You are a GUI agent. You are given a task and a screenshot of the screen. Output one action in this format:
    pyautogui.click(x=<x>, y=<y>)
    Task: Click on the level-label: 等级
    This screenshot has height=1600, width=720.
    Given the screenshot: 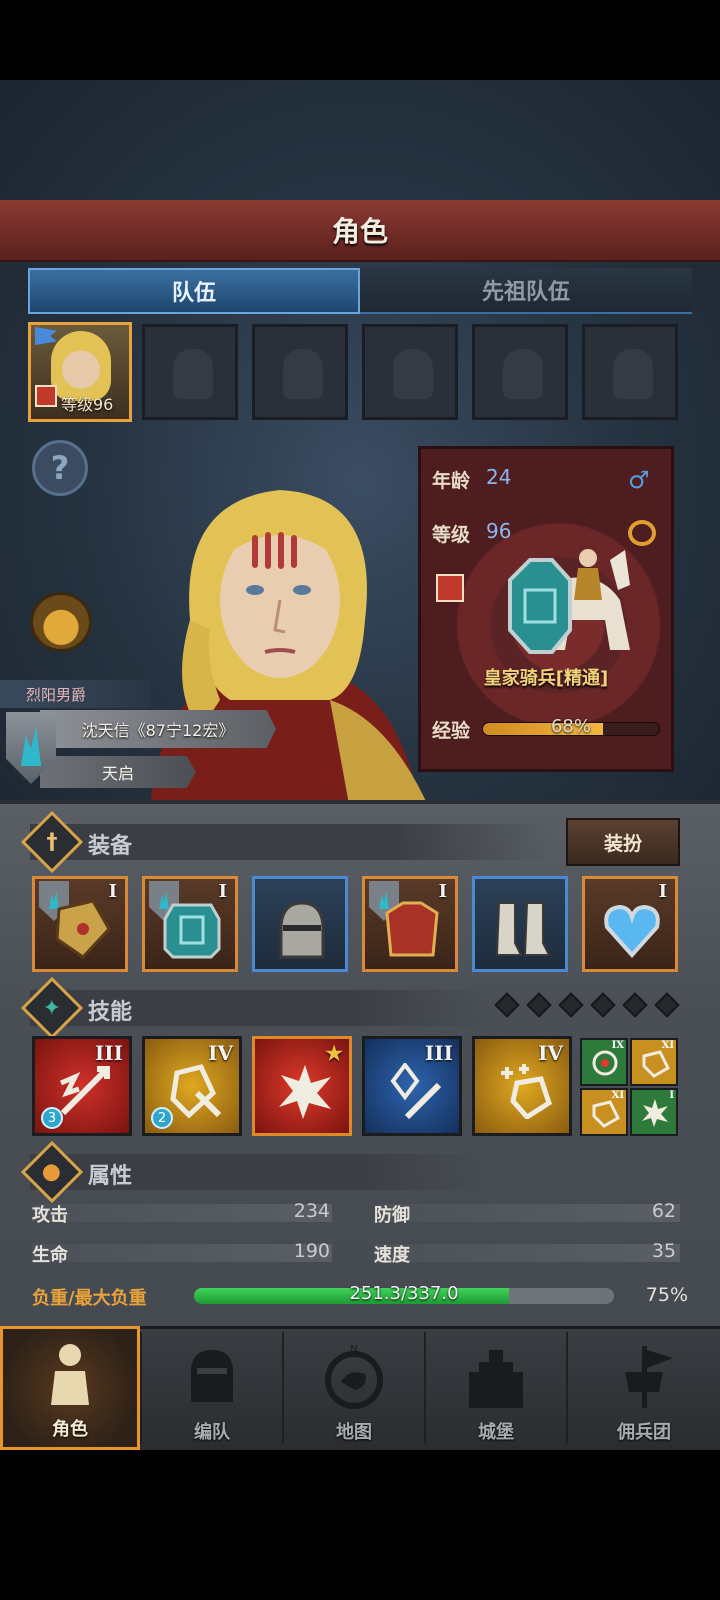 What is the action you would take?
    pyautogui.click(x=451, y=535)
    